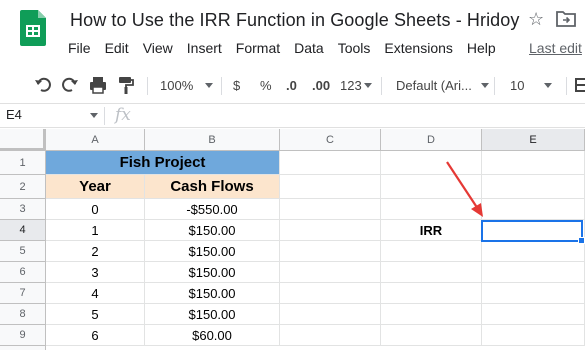 The width and height of the screenshot is (585, 350). I want to click on decrease-decimal-label: .0, so click(291, 85).